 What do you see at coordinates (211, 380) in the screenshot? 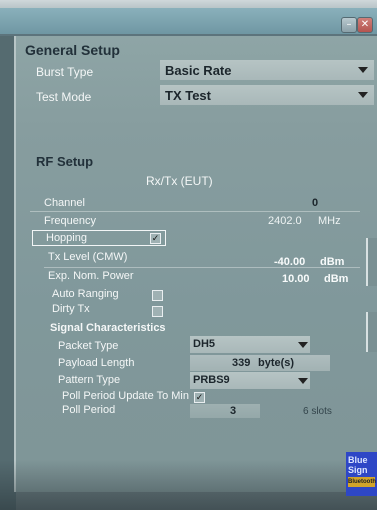
I see `pattern-type-value: PRBS9` at bounding box center [211, 380].